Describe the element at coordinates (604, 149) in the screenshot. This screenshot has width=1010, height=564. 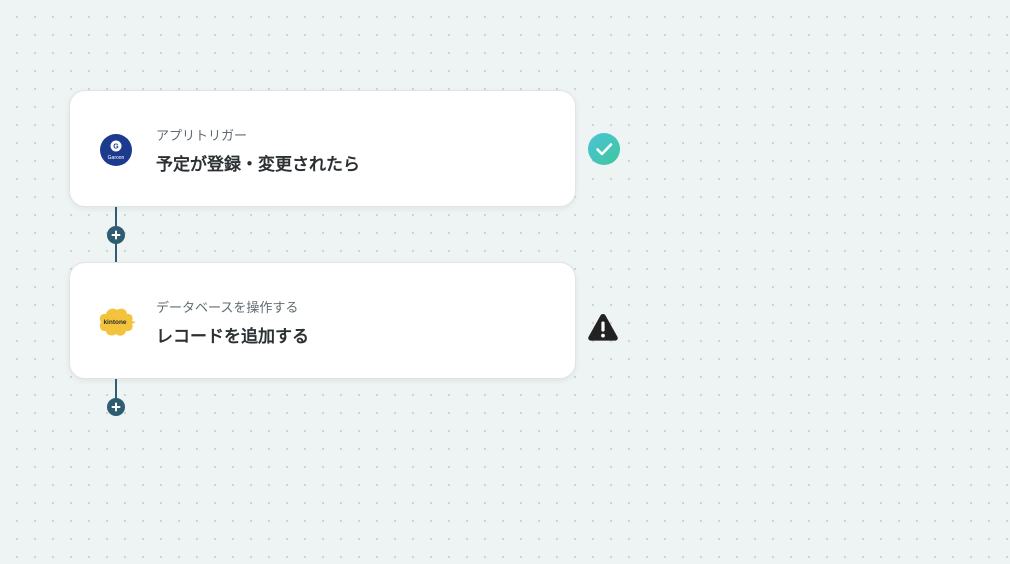
I see `check-circle-icon` at that location.